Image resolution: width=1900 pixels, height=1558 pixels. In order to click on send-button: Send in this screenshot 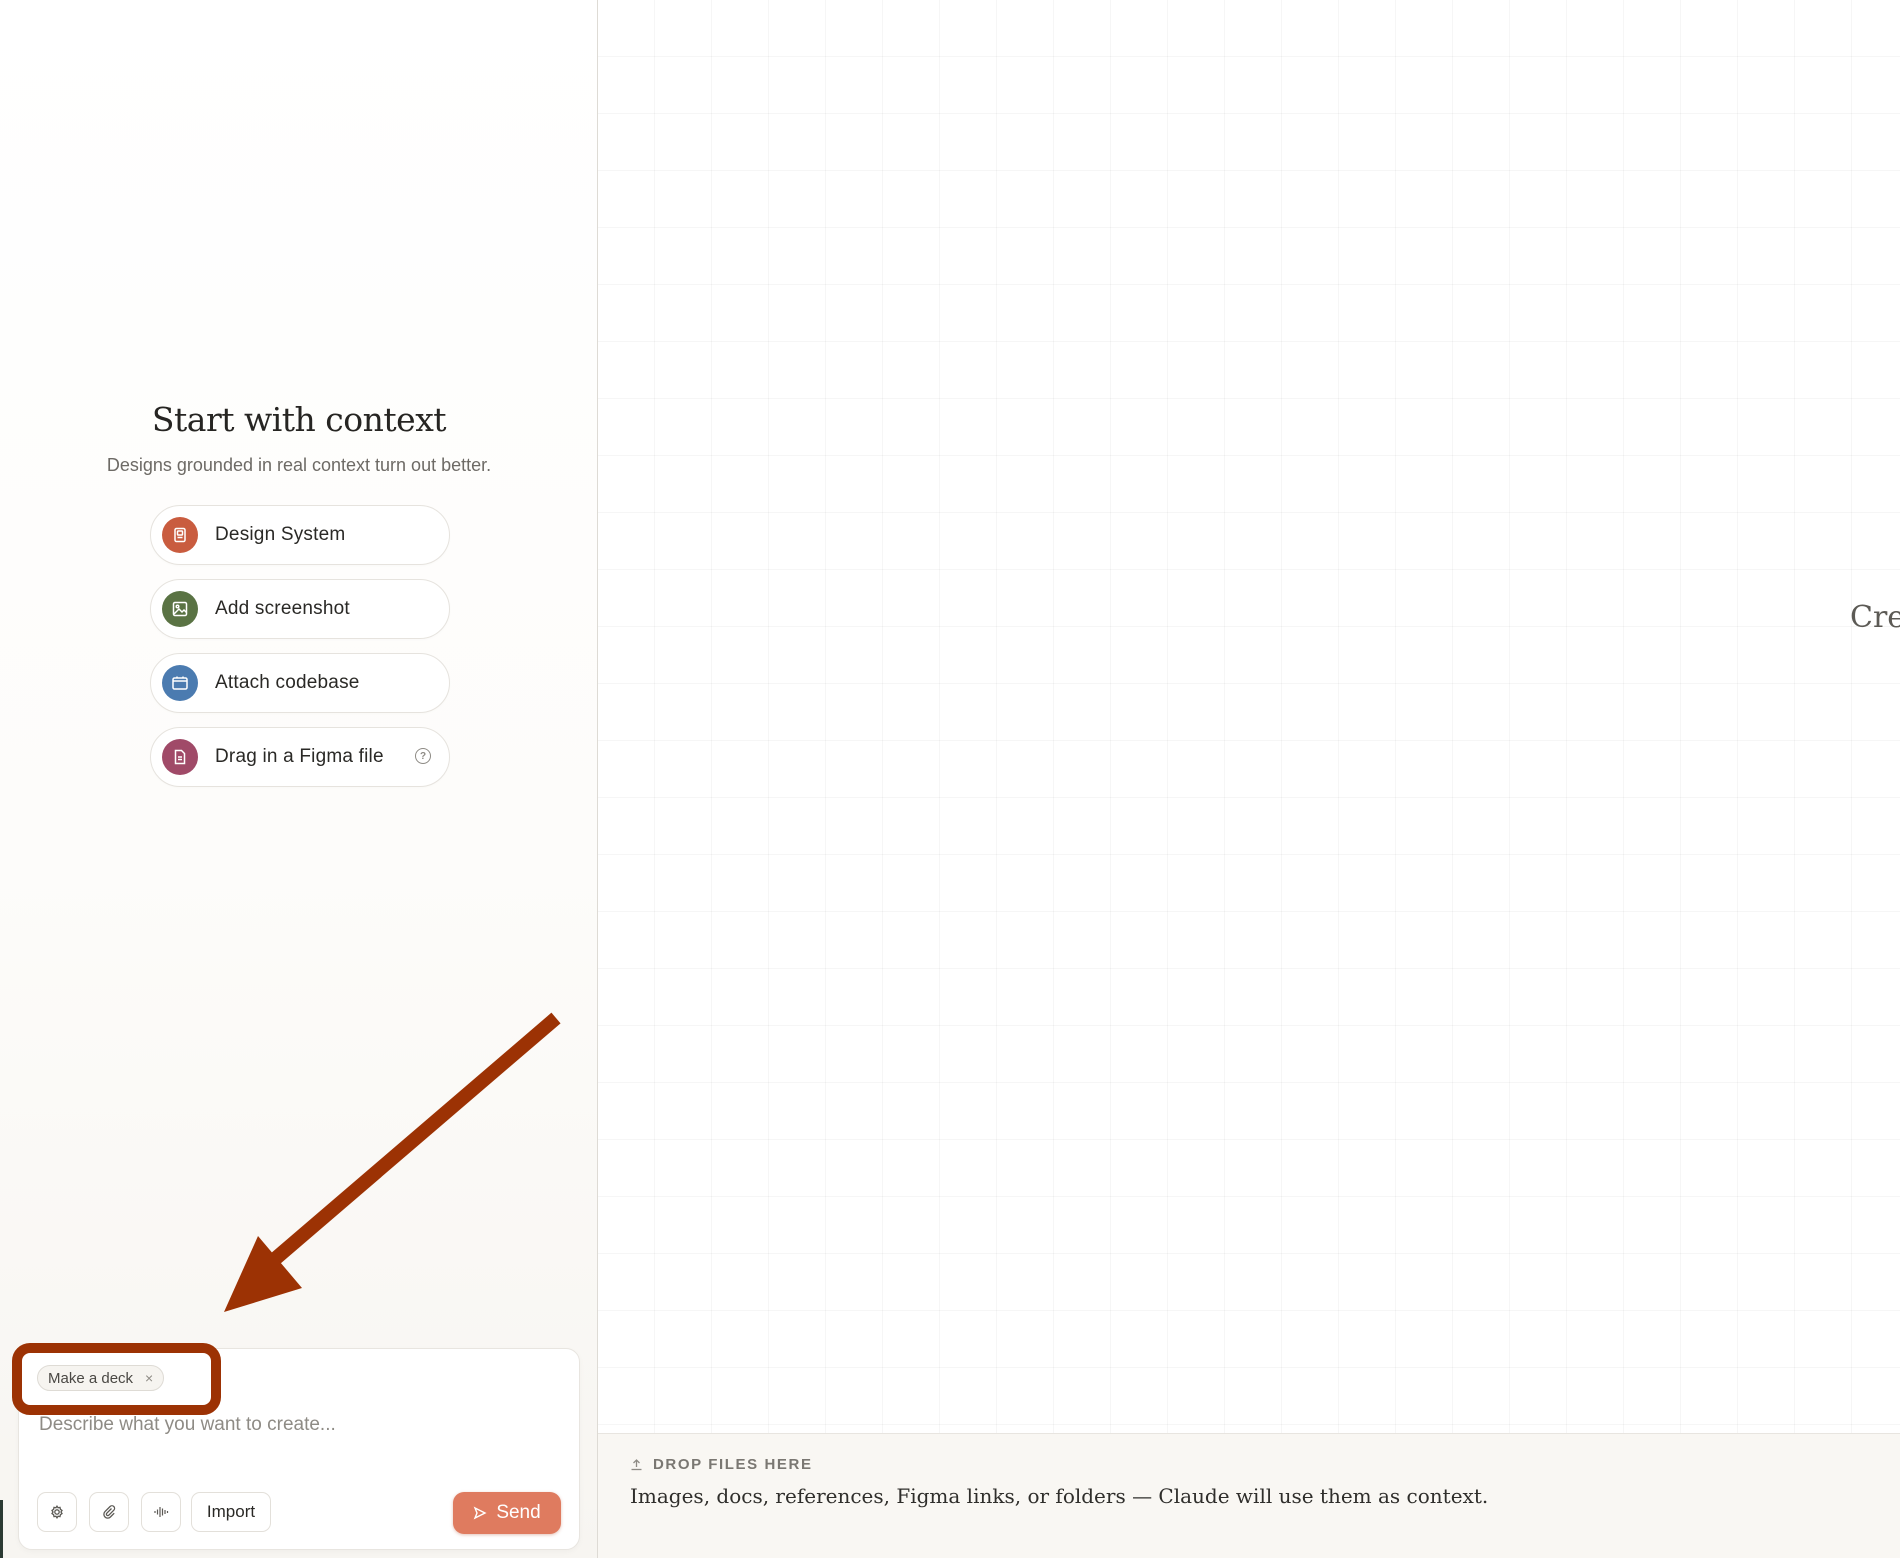, I will do `click(507, 1513)`.